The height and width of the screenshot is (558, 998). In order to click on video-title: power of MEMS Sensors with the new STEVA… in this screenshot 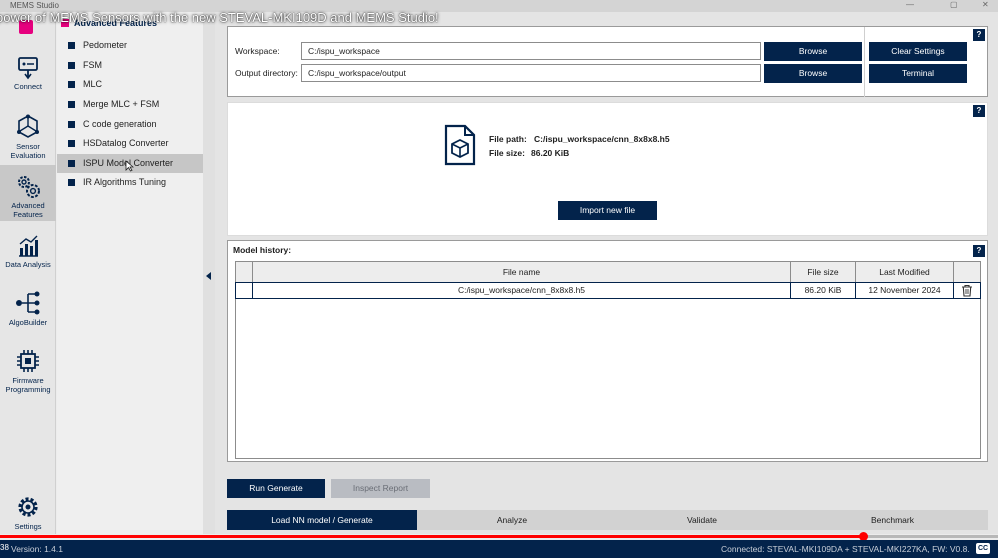, I will do `click(219, 17)`.